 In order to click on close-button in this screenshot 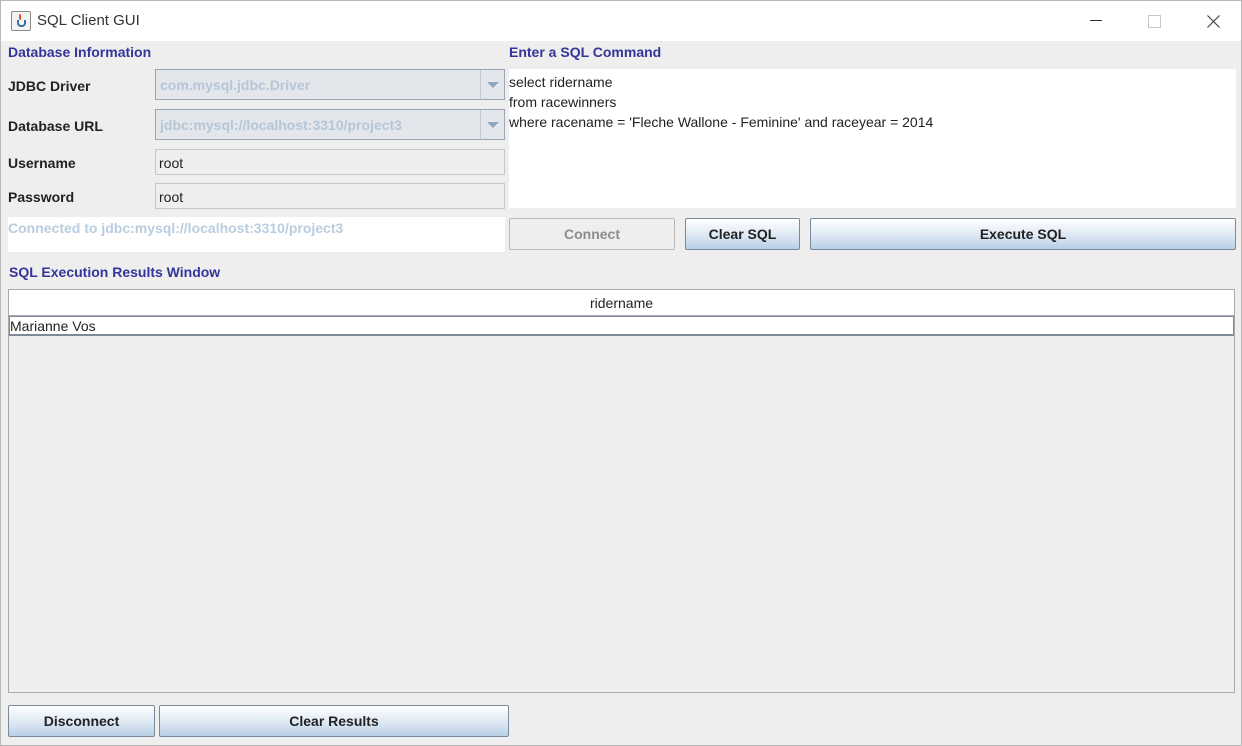, I will do `click(1212, 21)`.